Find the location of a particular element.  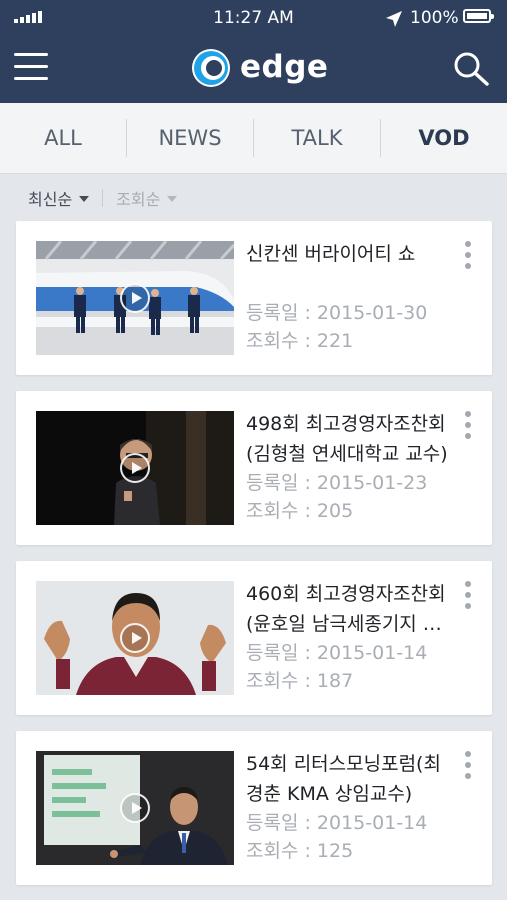

sort-latest-label: 최신순 is located at coordinates (50, 199).